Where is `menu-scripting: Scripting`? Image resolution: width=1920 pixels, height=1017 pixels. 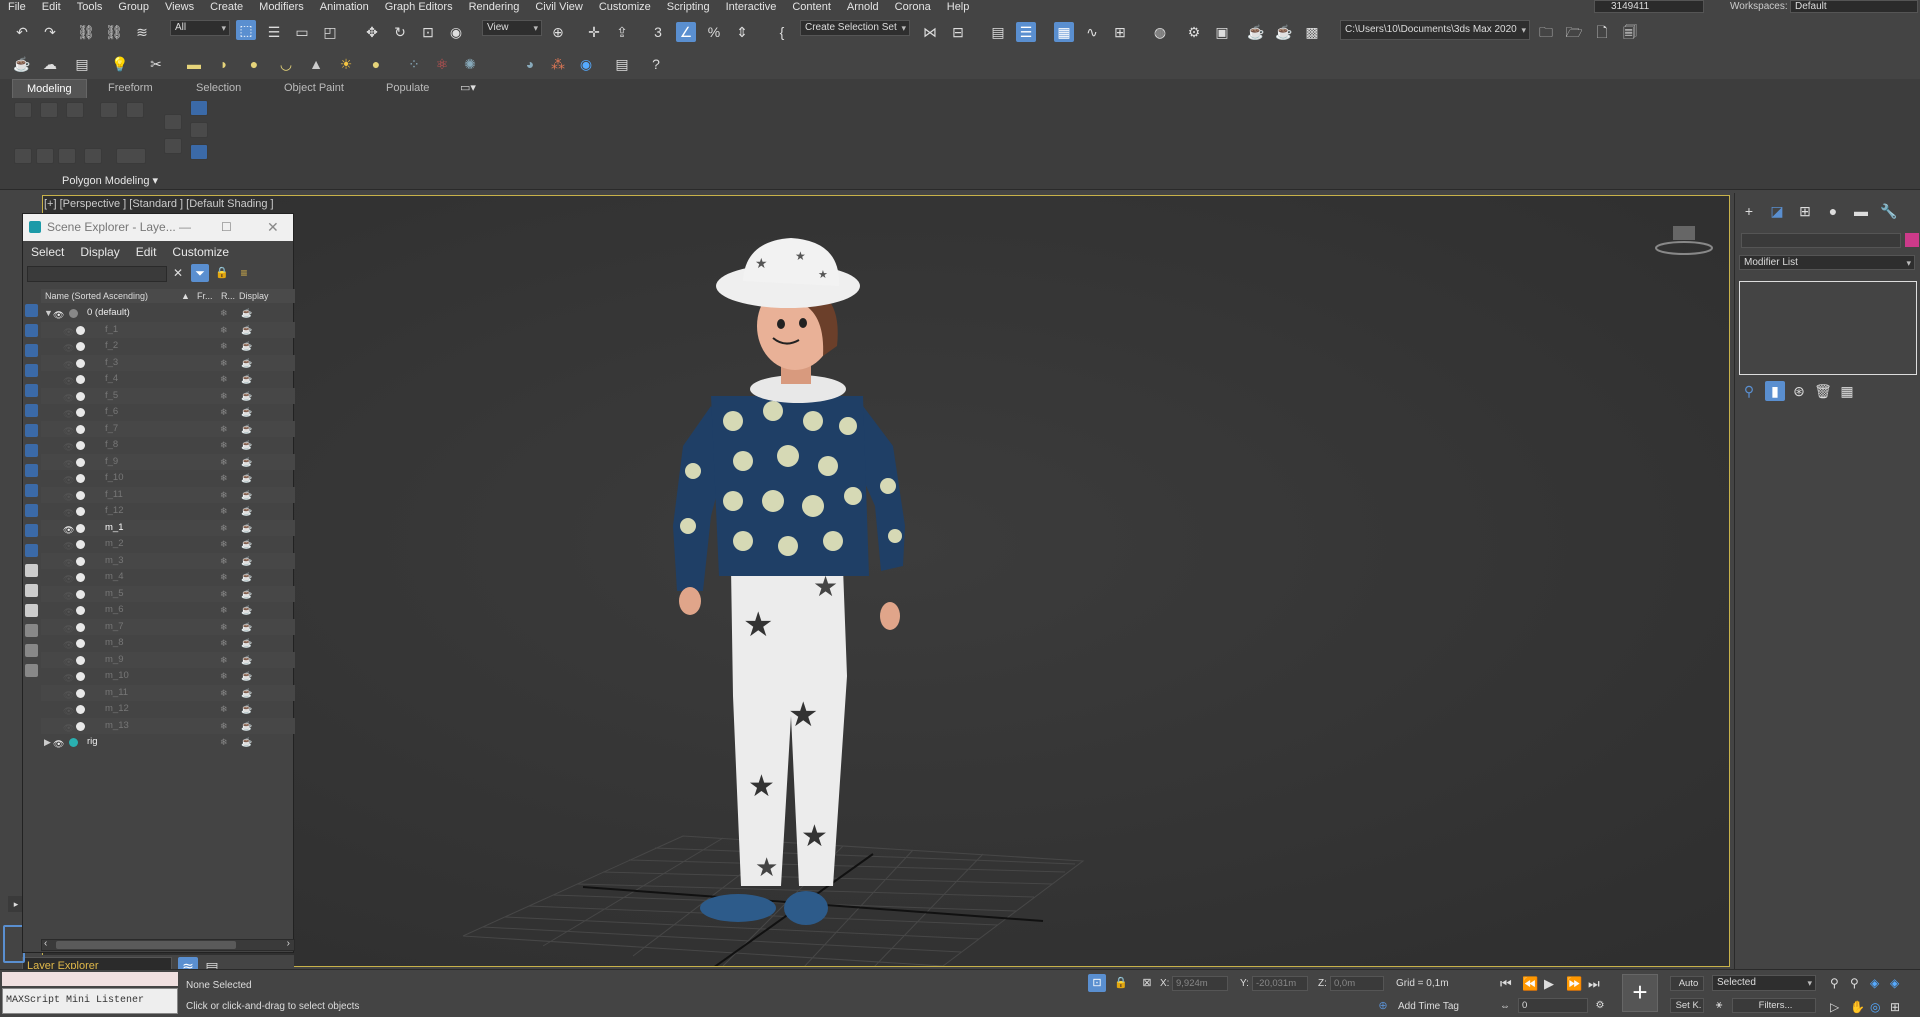
menu-scripting: Scripting is located at coordinates (688, 7).